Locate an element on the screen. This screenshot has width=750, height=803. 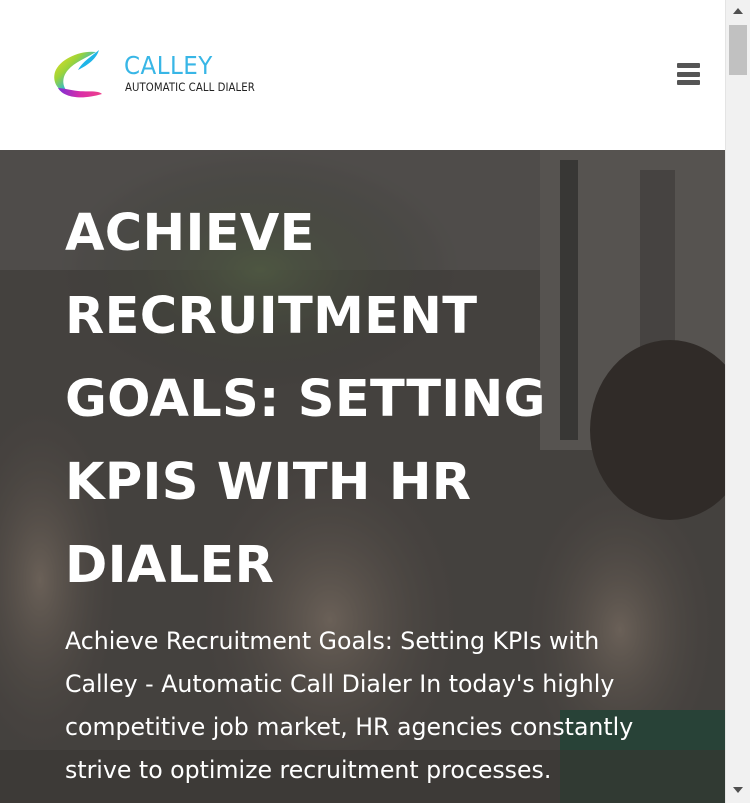
scroll-thumb is located at coordinates (738, 50).